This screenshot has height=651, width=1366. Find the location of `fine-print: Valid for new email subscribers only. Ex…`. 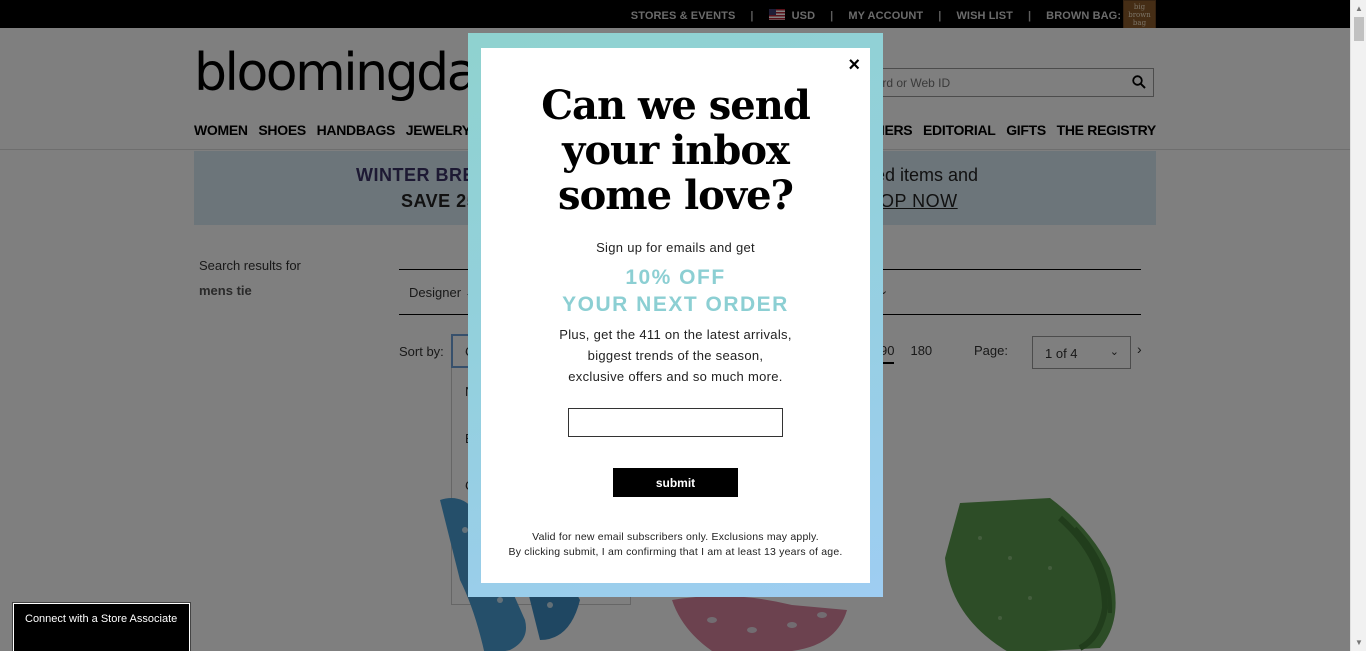

fine-print: Valid for new email subscribers only. Ex… is located at coordinates (675, 545).